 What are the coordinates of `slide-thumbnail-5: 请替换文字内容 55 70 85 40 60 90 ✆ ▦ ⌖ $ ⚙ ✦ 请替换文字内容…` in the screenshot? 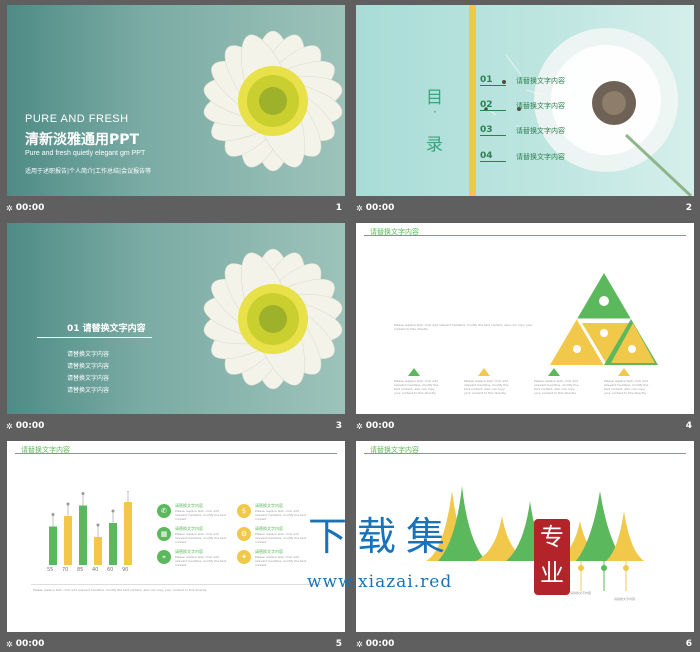 It's located at (176, 536).